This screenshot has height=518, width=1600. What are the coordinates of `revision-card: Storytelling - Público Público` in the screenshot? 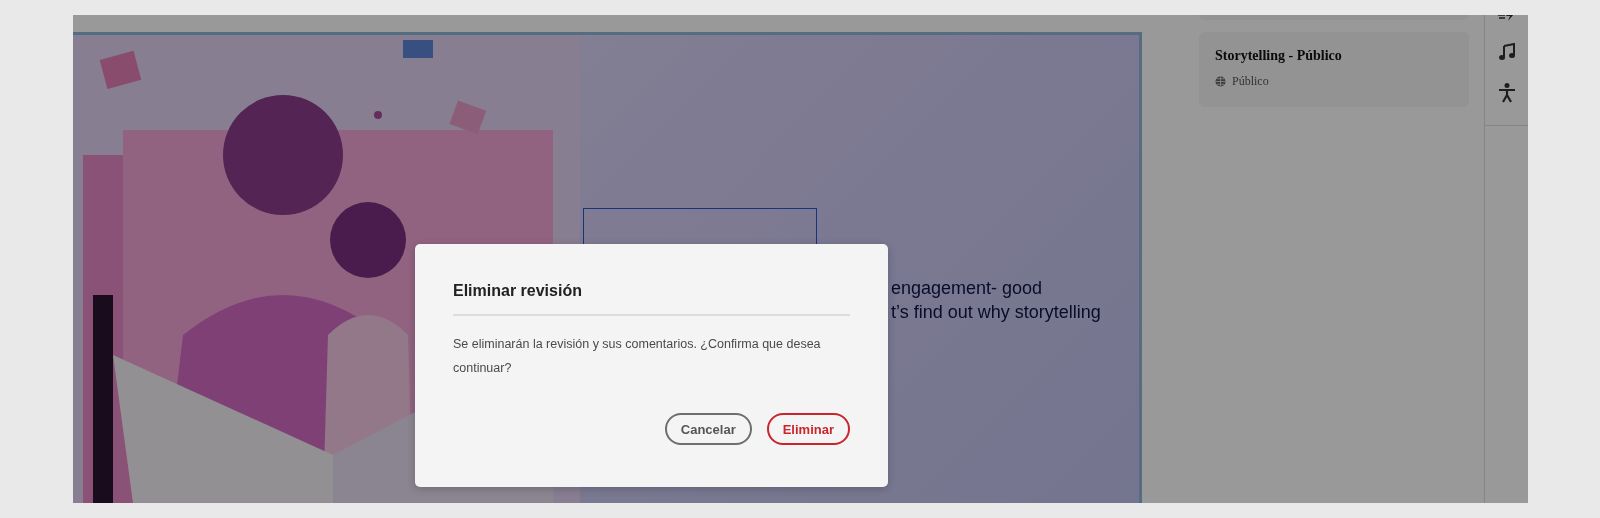 It's located at (1334, 69).